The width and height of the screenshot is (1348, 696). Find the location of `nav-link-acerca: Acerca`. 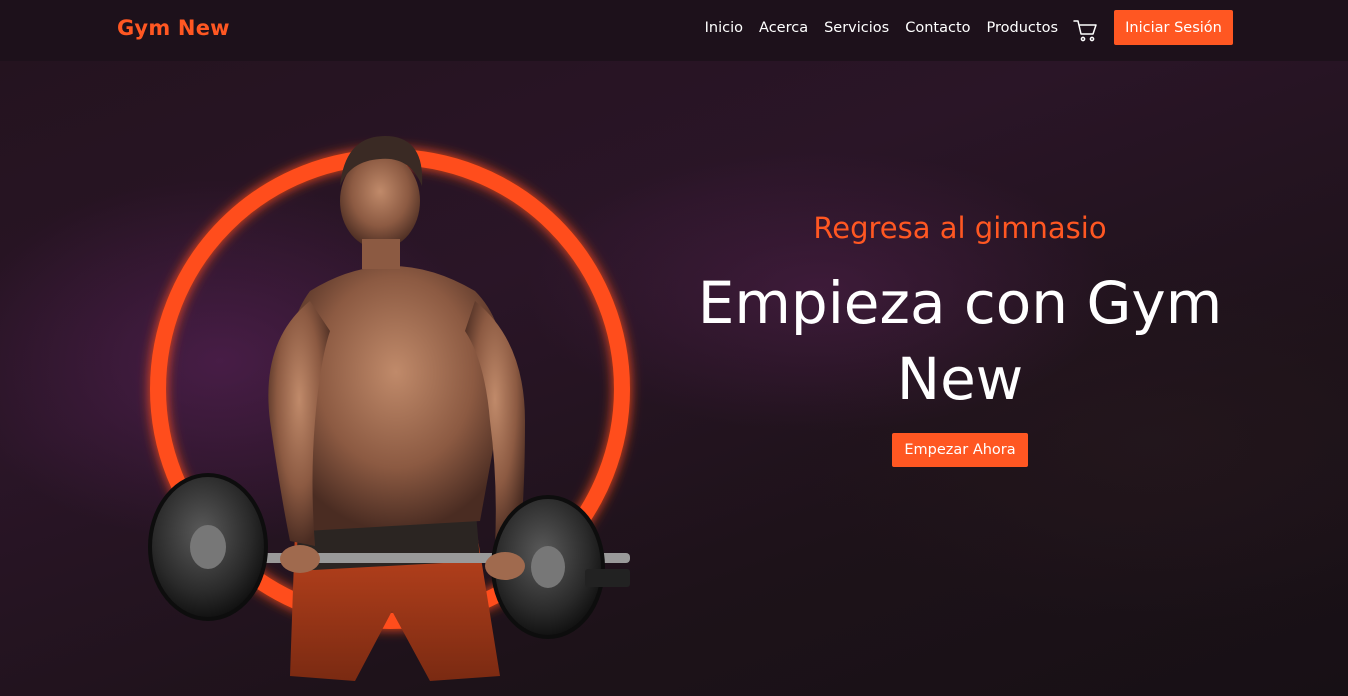

nav-link-acerca: Acerca is located at coordinates (783, 28).